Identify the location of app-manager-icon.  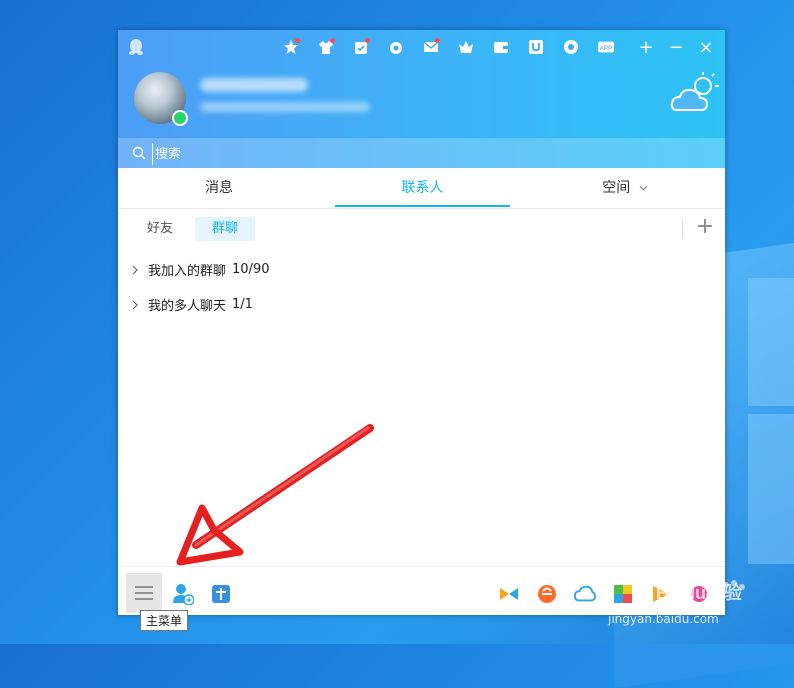
(221, 594).